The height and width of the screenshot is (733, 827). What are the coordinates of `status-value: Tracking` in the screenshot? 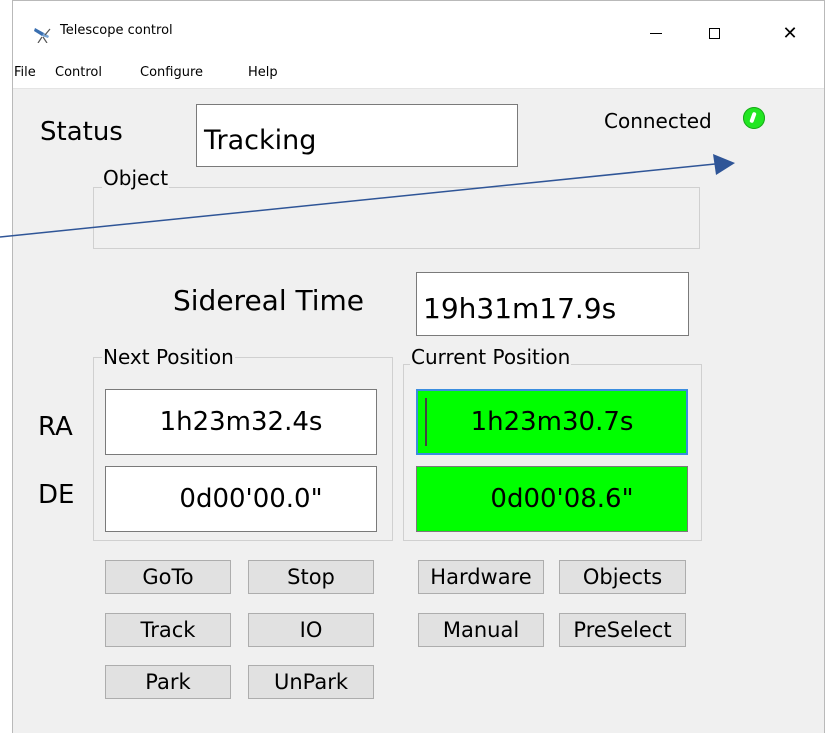 It's located at (260, 140).